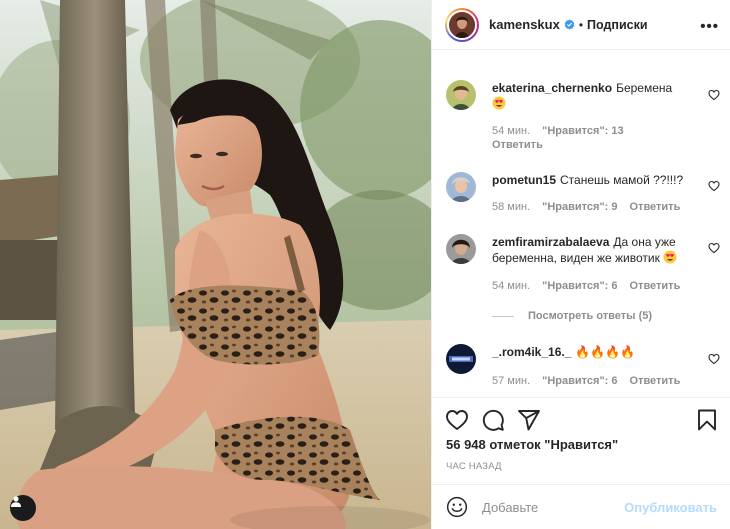 This screenshot has height=529, width=730. Describe the element at coordinates (581, 417) in the screenshot. I see `post-actions-bar` at that location.